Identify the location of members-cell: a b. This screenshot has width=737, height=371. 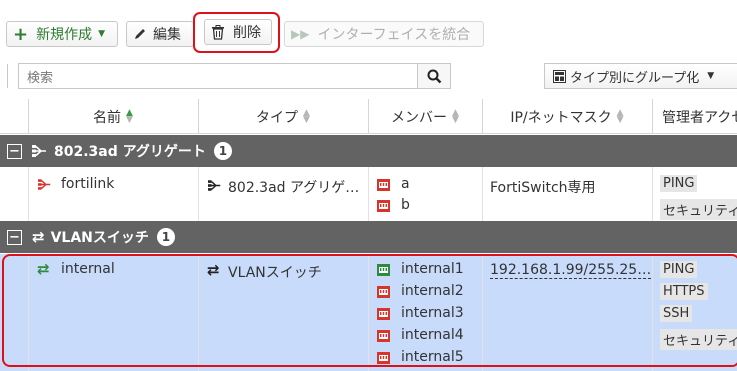
(425, 194).